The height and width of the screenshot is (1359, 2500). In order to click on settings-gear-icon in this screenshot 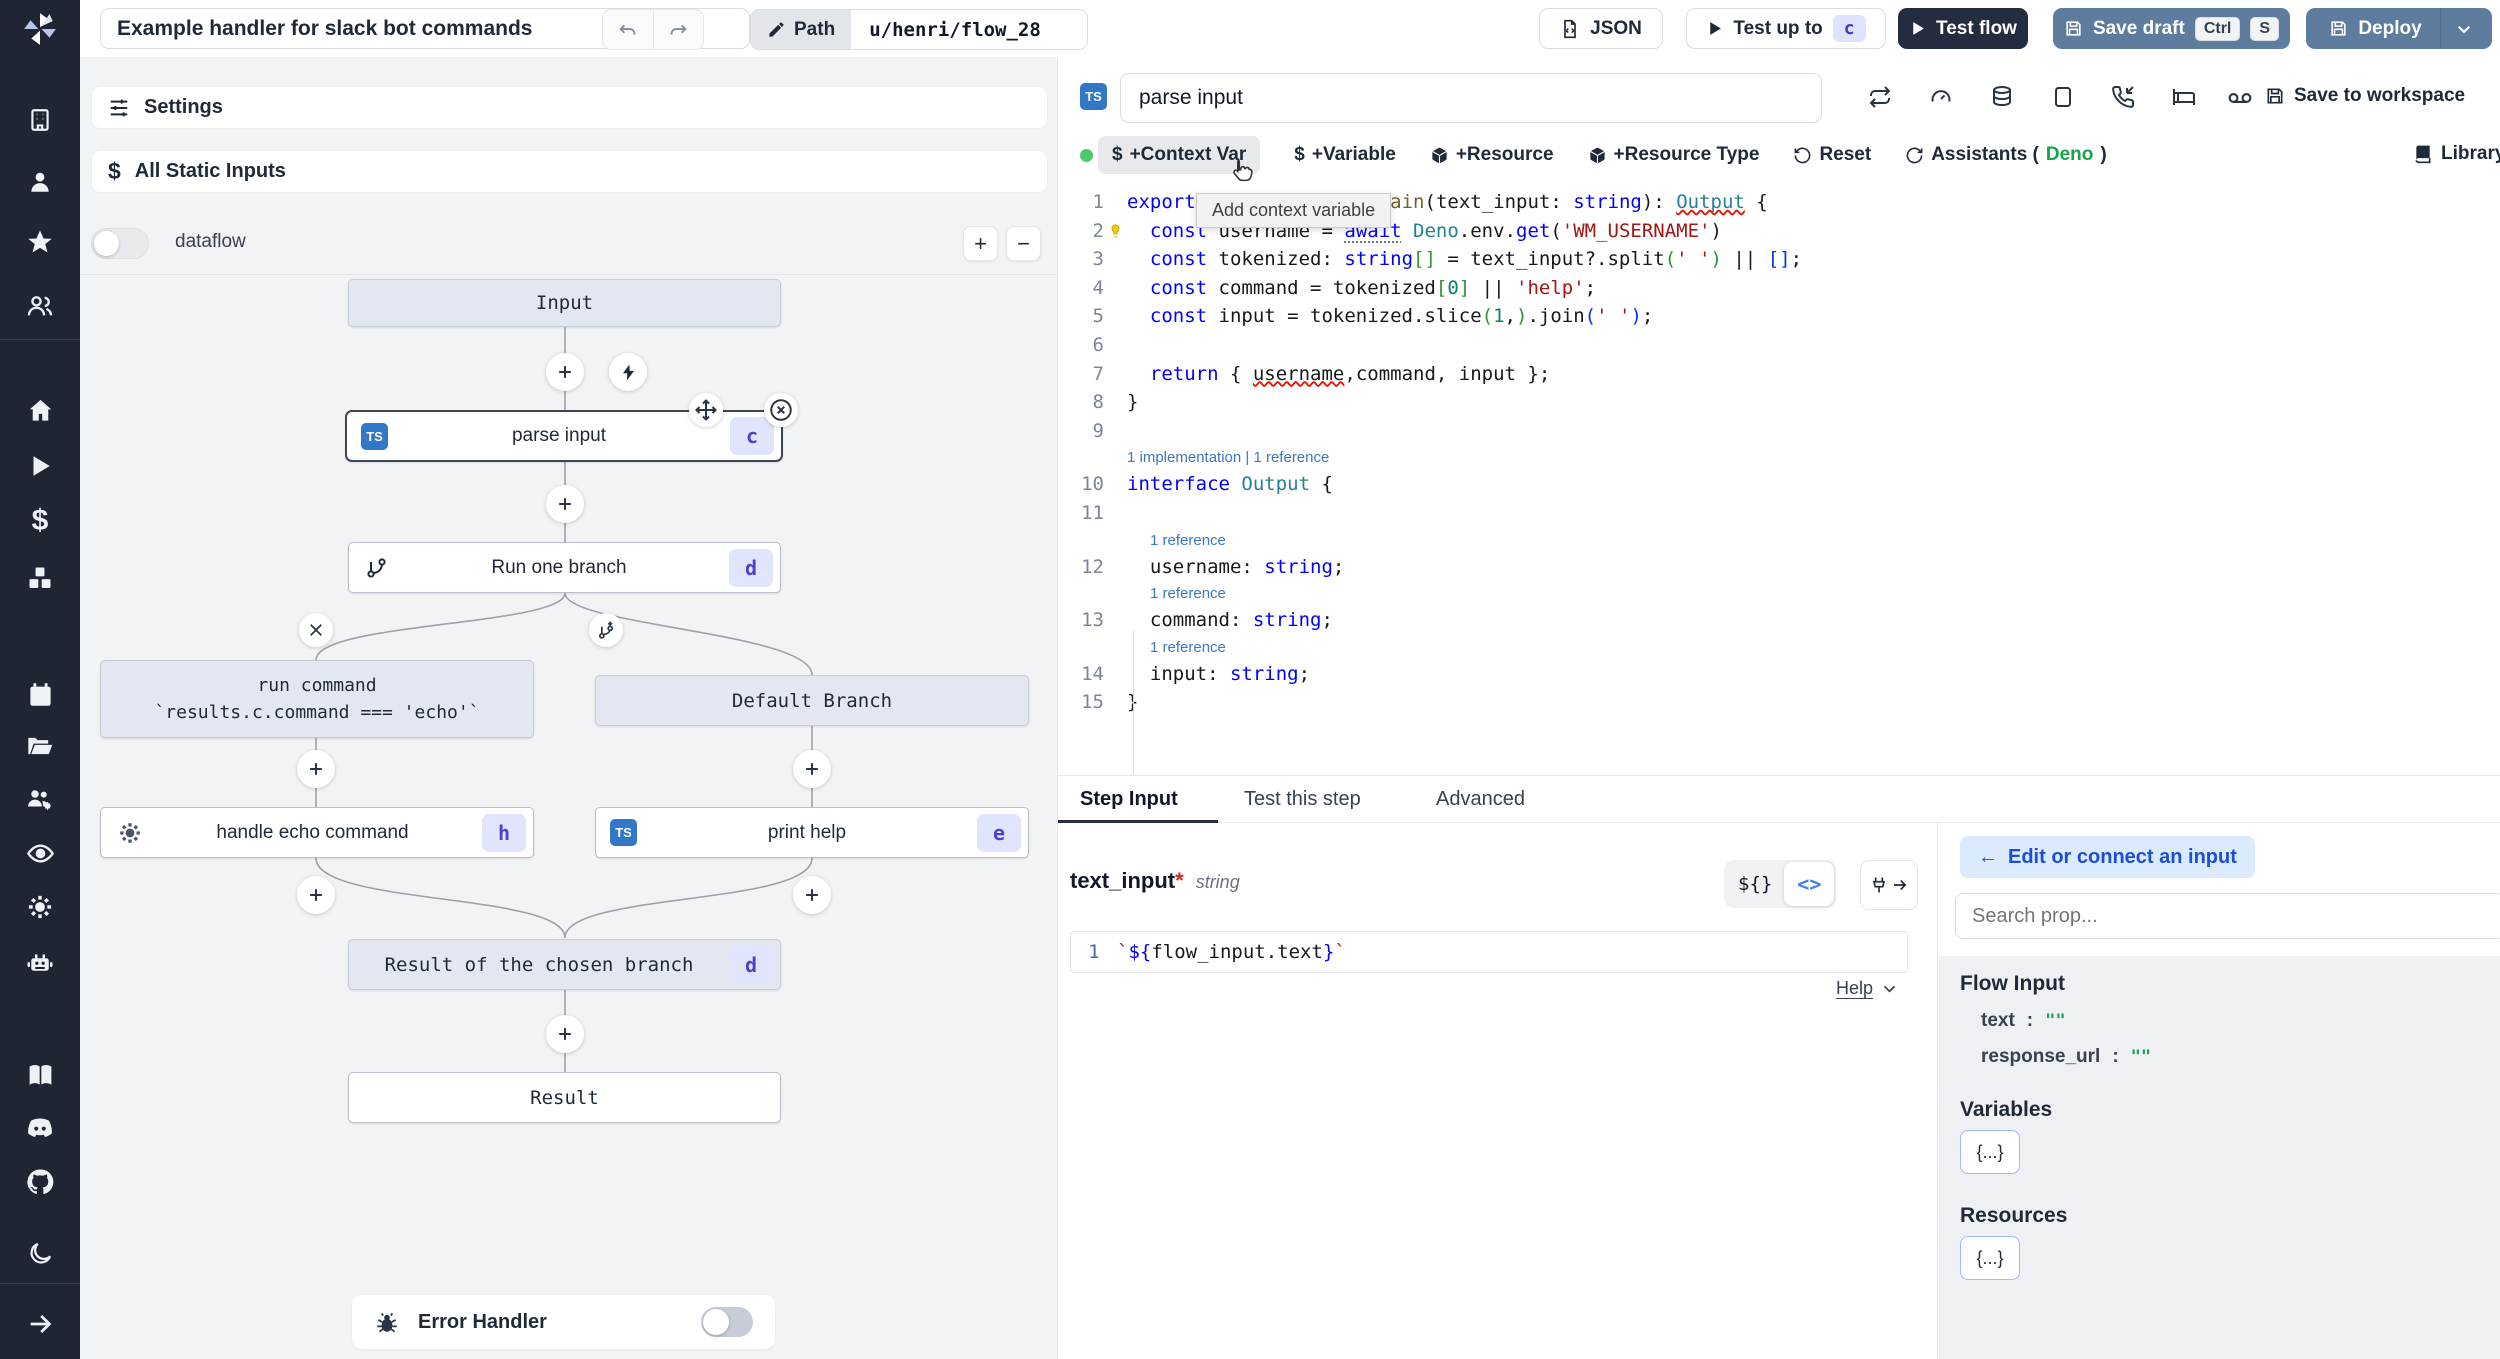, I will do `click(40, 907)`.